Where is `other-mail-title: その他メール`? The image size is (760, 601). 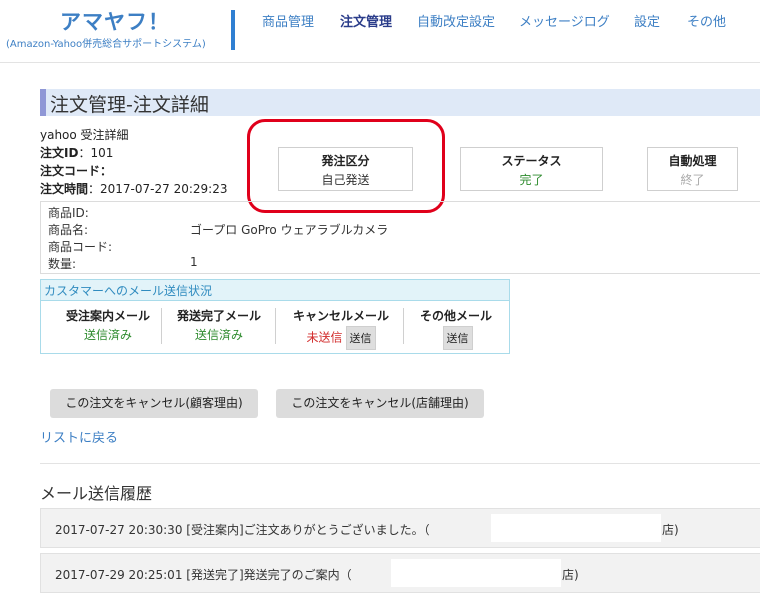
other-mail-title: その他メール is located at coordinates (455, 316).